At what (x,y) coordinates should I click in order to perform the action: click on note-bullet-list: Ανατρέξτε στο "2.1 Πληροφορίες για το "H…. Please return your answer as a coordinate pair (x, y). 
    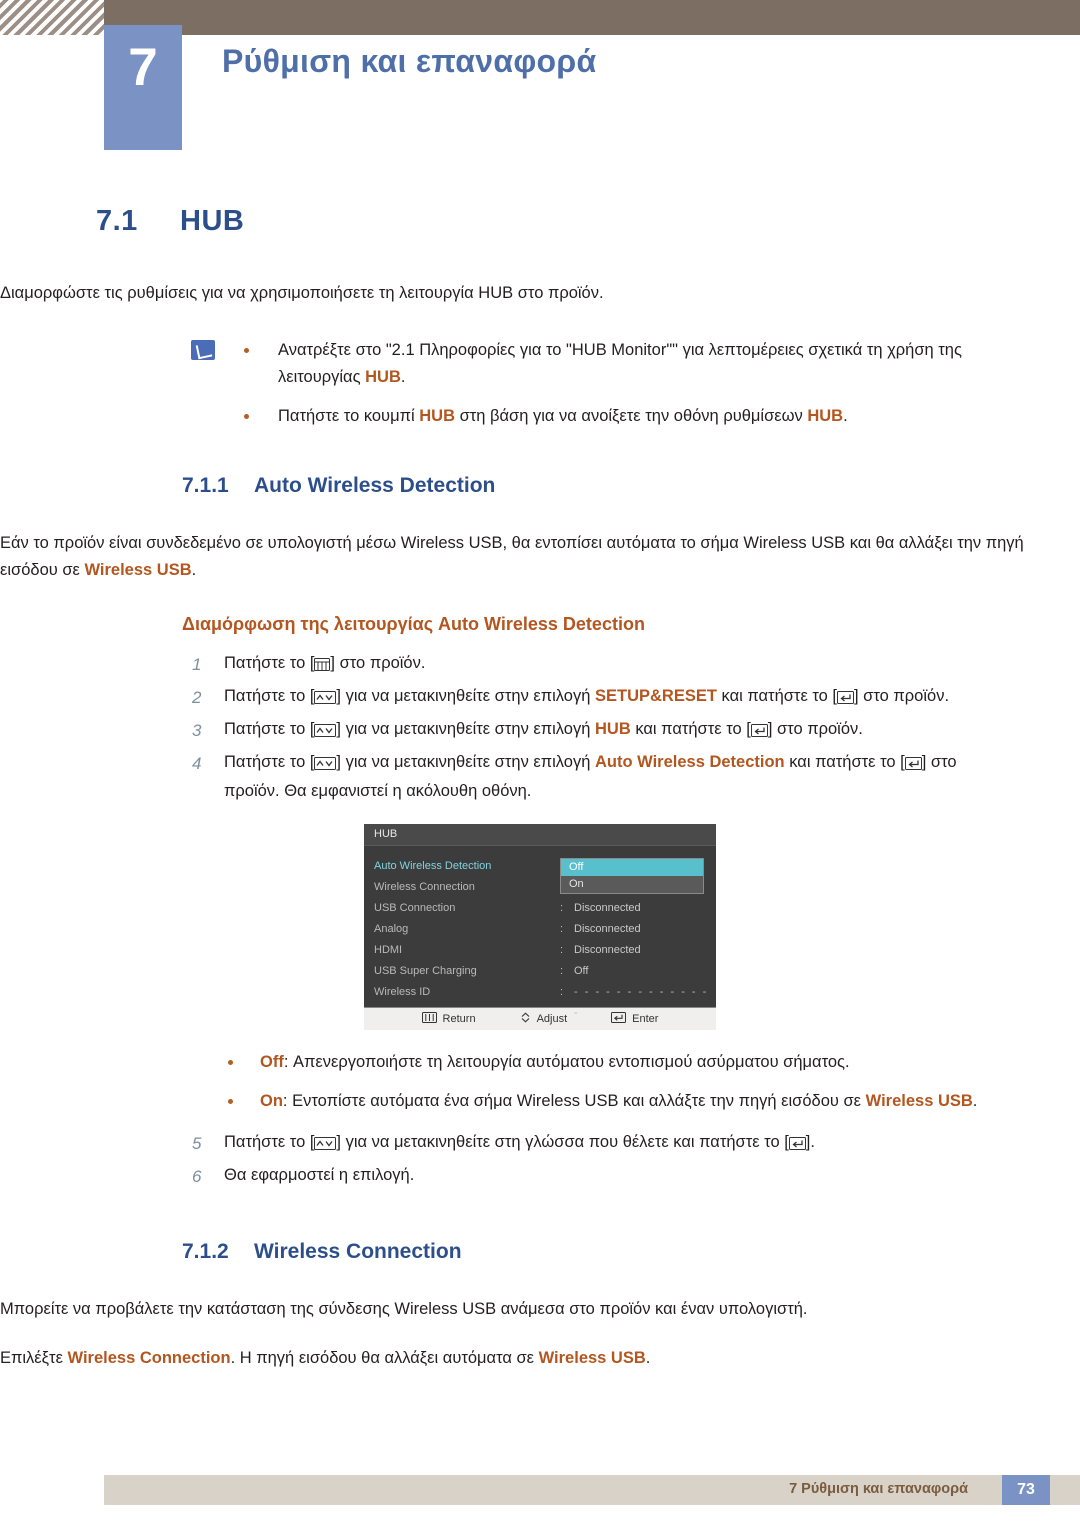
    Looking at the image, I should click on (540, 383).